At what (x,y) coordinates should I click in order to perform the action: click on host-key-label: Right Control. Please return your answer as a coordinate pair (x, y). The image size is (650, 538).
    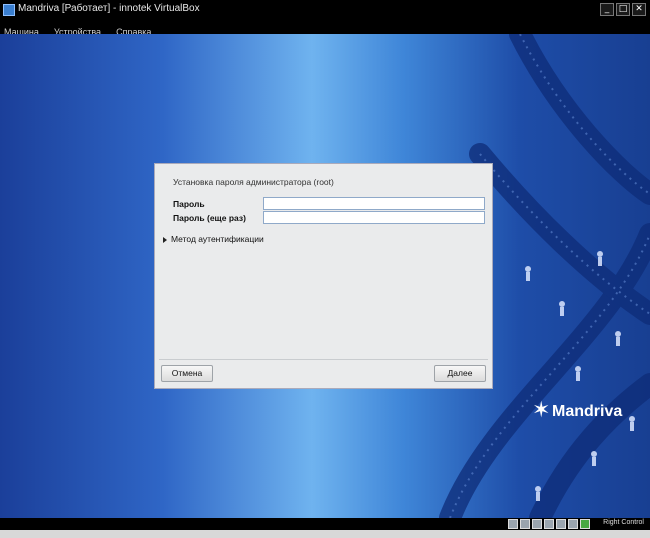
    Looking at the image, I should click on (623, 522).